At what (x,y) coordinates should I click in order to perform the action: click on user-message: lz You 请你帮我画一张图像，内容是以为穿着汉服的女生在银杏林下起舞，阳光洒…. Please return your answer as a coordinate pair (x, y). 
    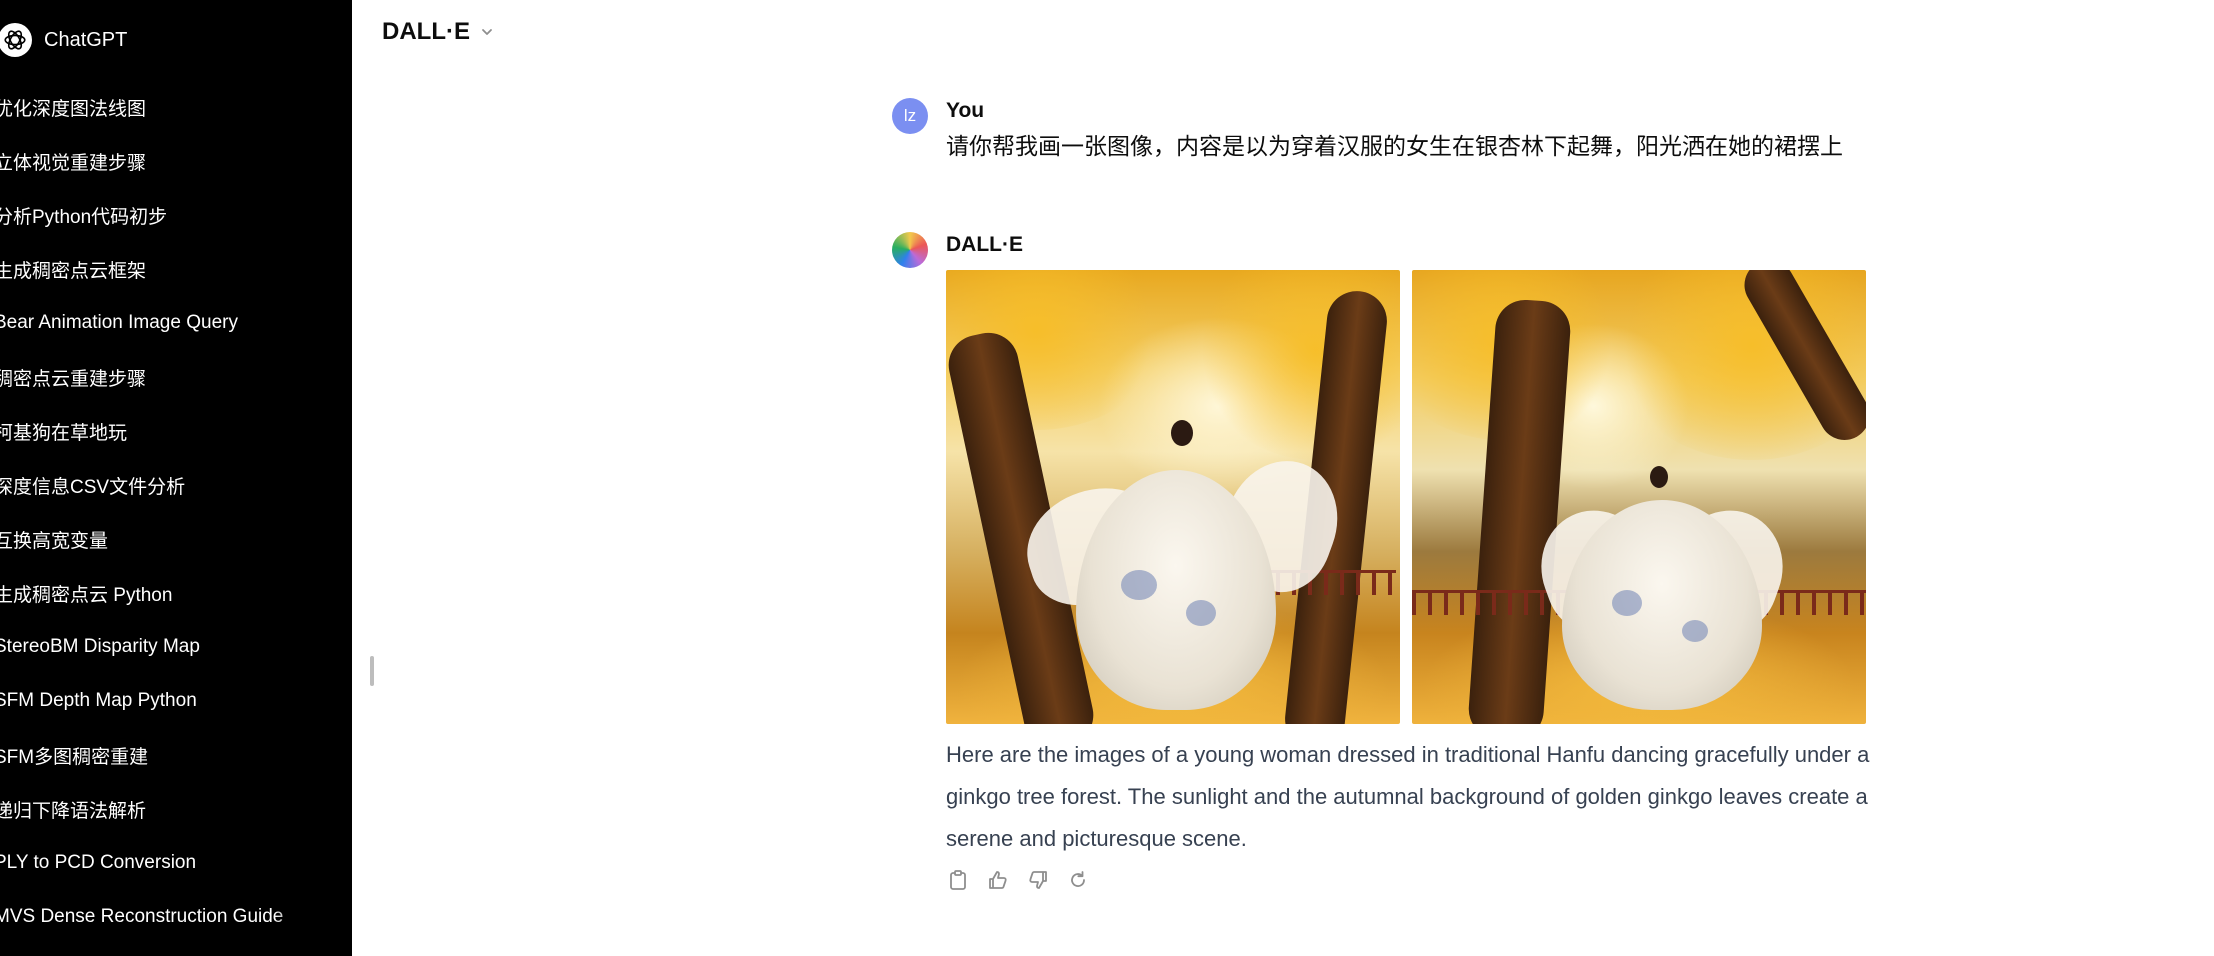
    Looking at the image, I should click on (1382, 130).